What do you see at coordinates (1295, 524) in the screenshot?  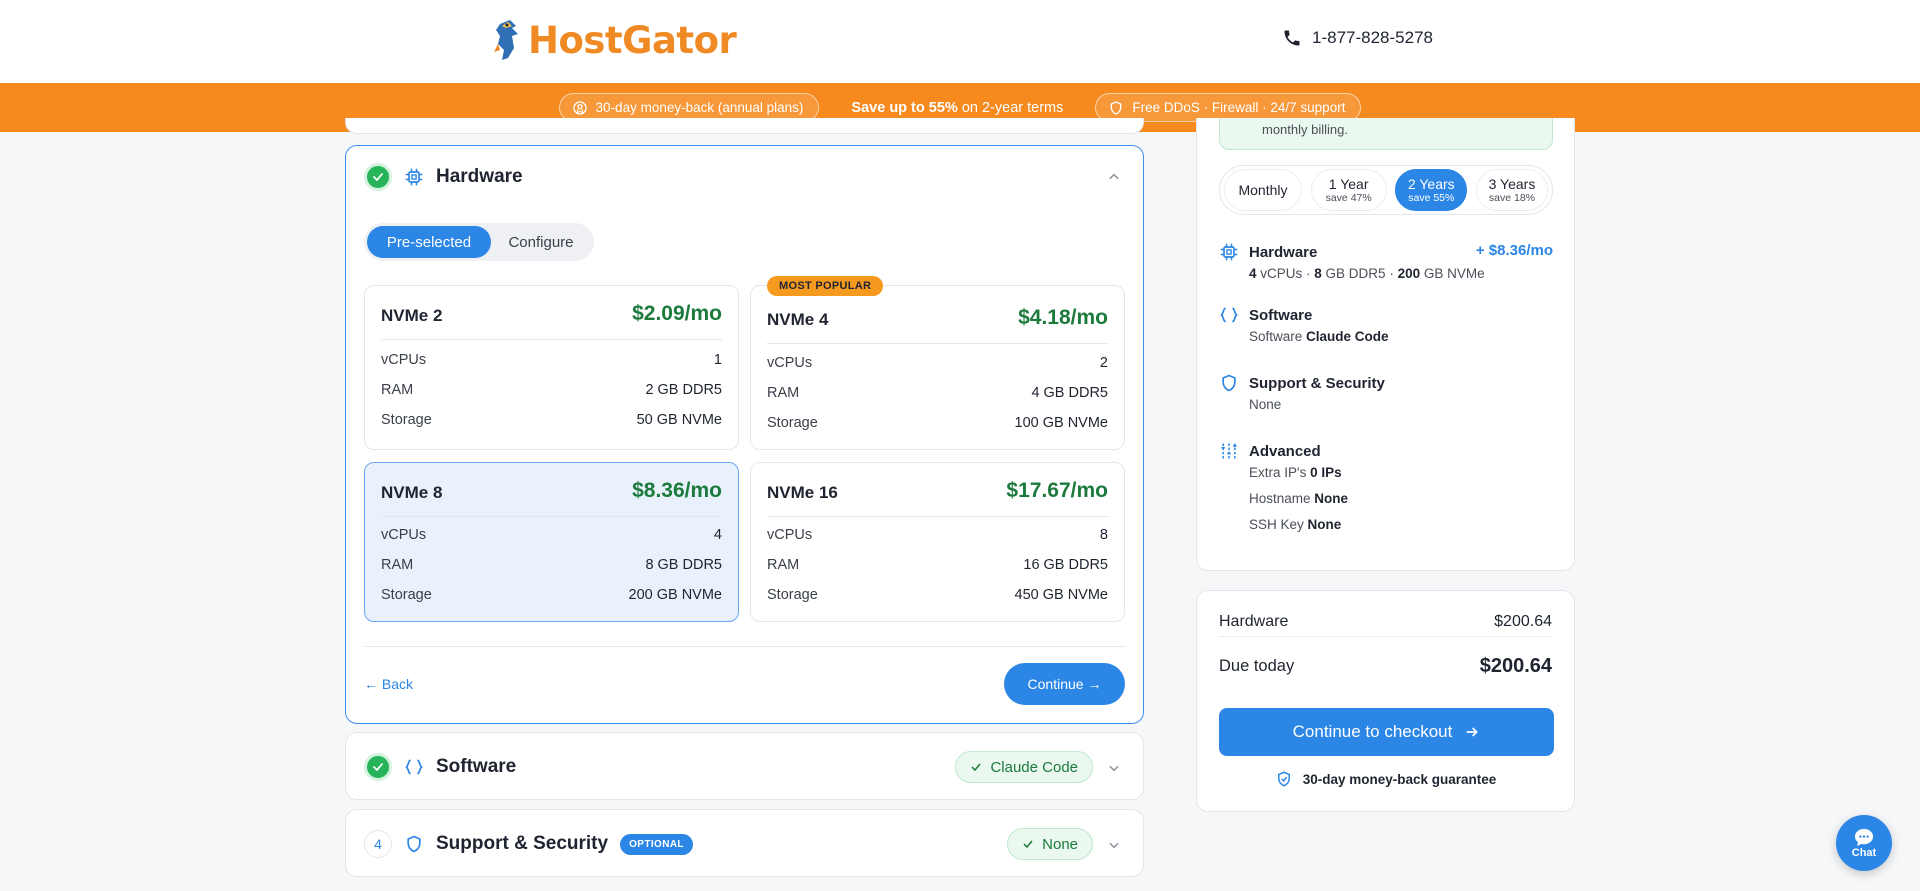 I see `adv-ssh-key: SSH Key None` at bounding box center [1295, 524].